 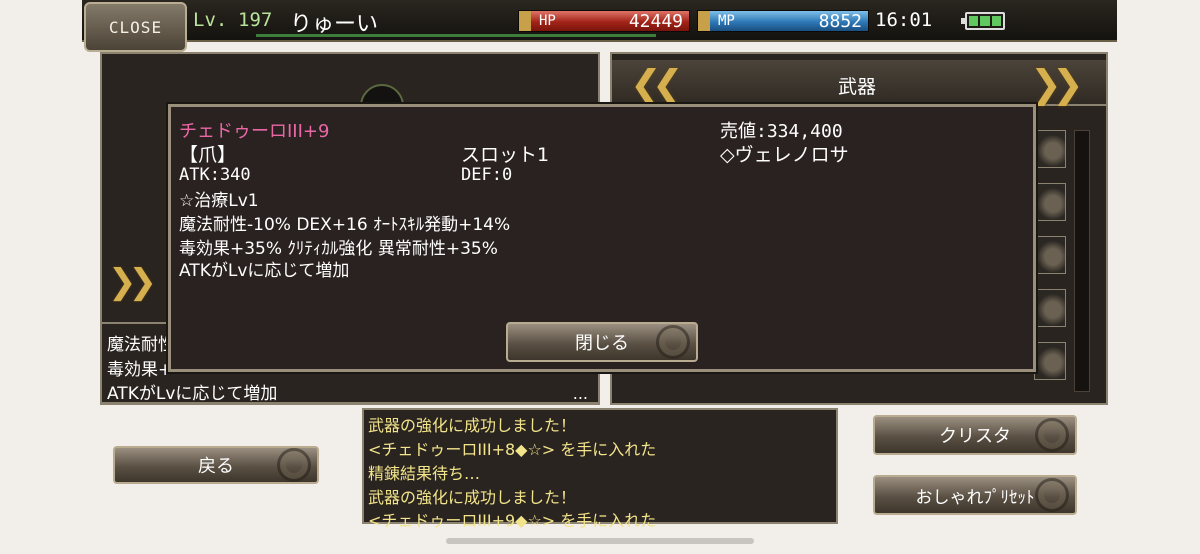 I want to click on hp-gauge: HP 42449, so click(x=604, y=21).